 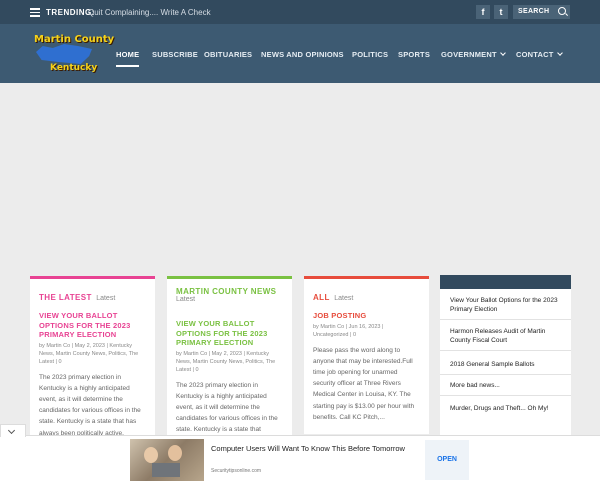 What do you see at coordinates (128, 58) in the screenshot?
I see `nav-home: HOME` at bounding box center [128, 58].